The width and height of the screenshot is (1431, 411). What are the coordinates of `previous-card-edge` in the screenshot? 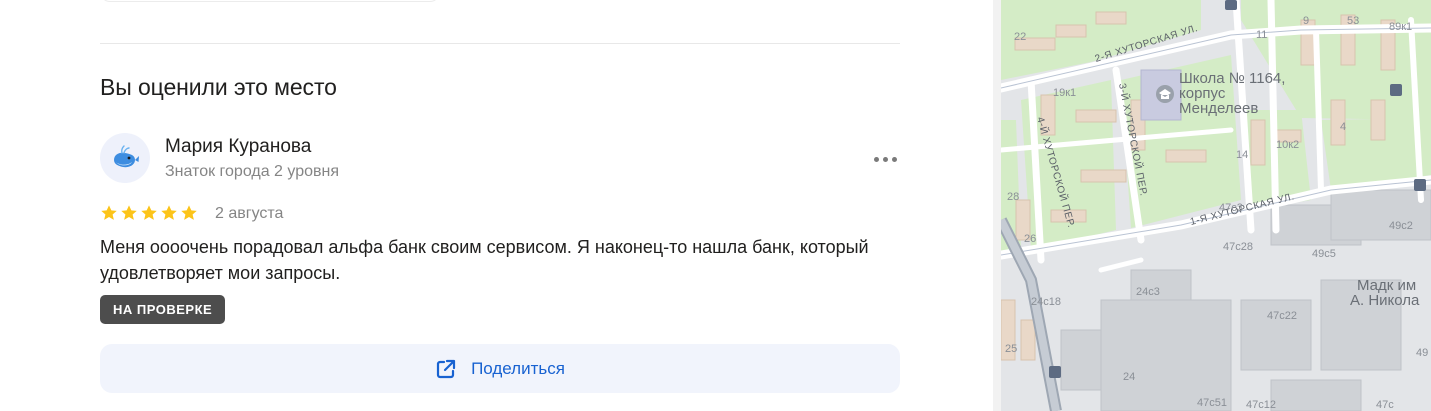 It's located at (270, 1).